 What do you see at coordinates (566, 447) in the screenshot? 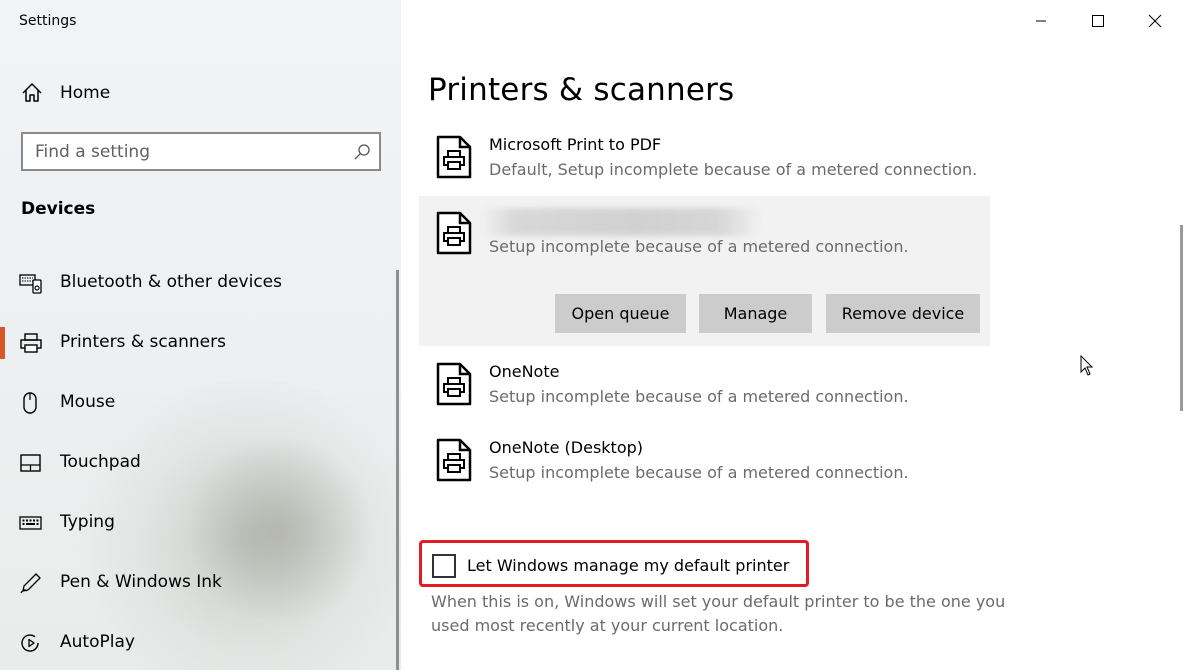
I see `printer-name: OneNote (Desktop)` at bounding box center [566, 447].